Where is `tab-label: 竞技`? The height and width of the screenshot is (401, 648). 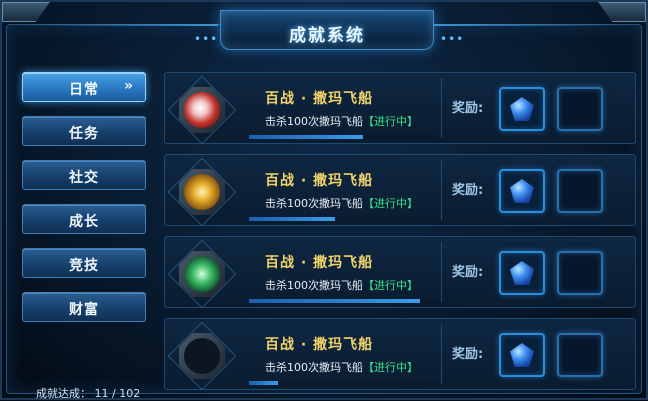 tab-label: 竞技 is located at coordinates (84, 266).